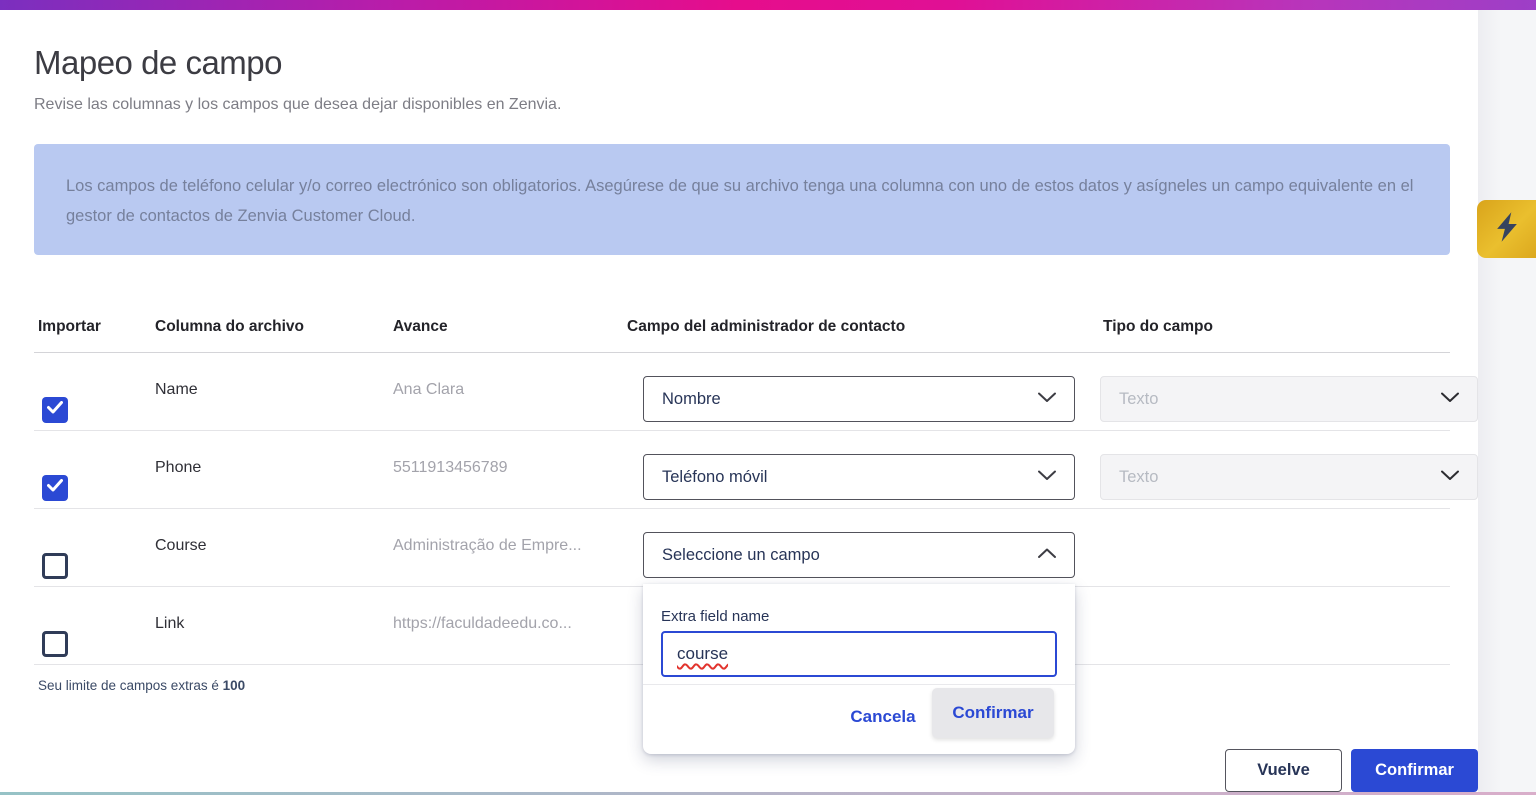  What do you see at coordinates (170, 623) in the screenshot?
I see `file-column-name: Link` at bounding box center [170, 623].